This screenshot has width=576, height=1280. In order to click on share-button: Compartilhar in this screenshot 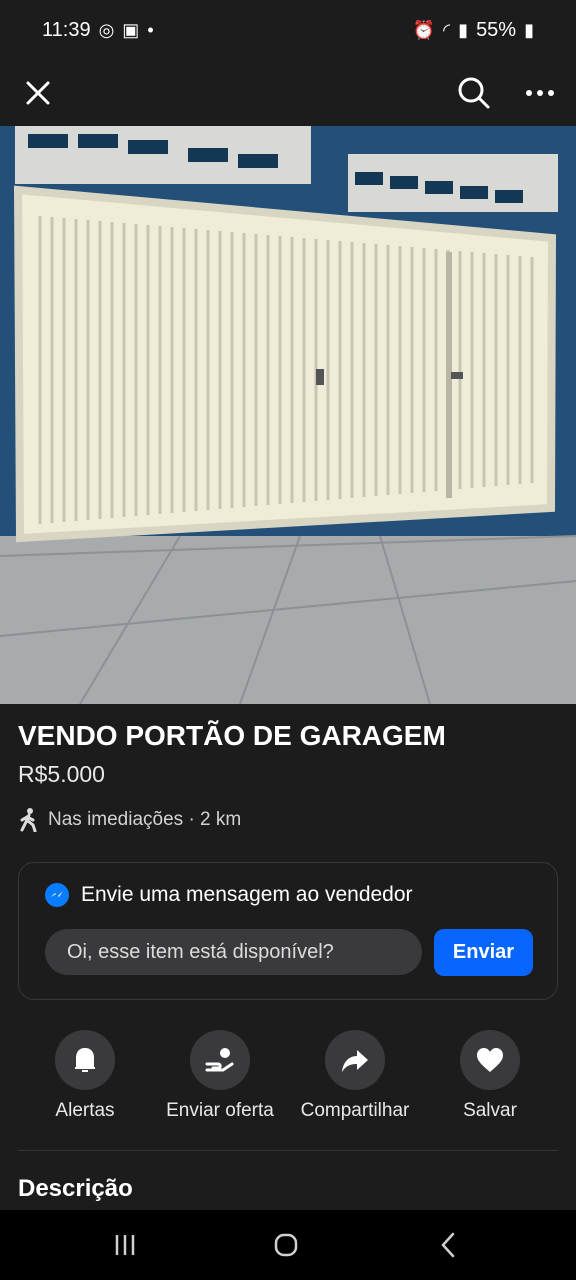, I will do `click(355, 1076)`.